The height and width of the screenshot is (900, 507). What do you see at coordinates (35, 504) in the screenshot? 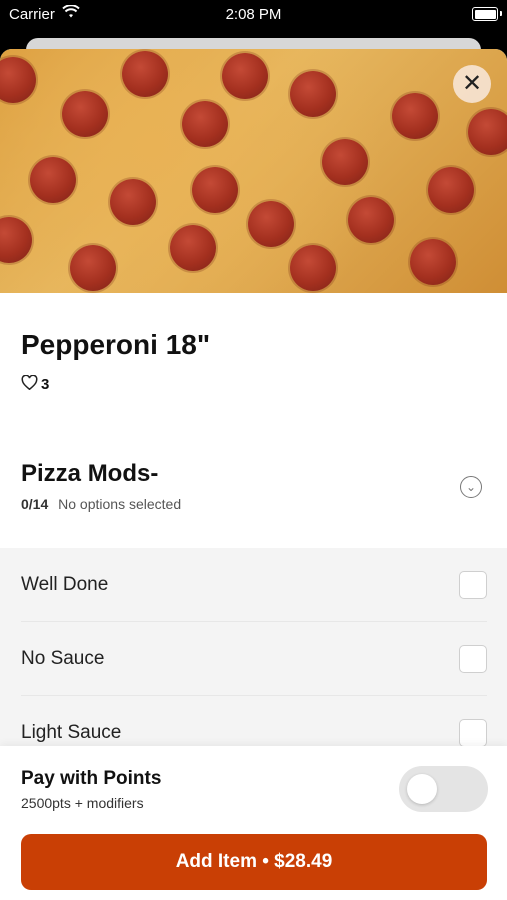
I see `modifier-count: 0/14` at bounding box center [35, 504].